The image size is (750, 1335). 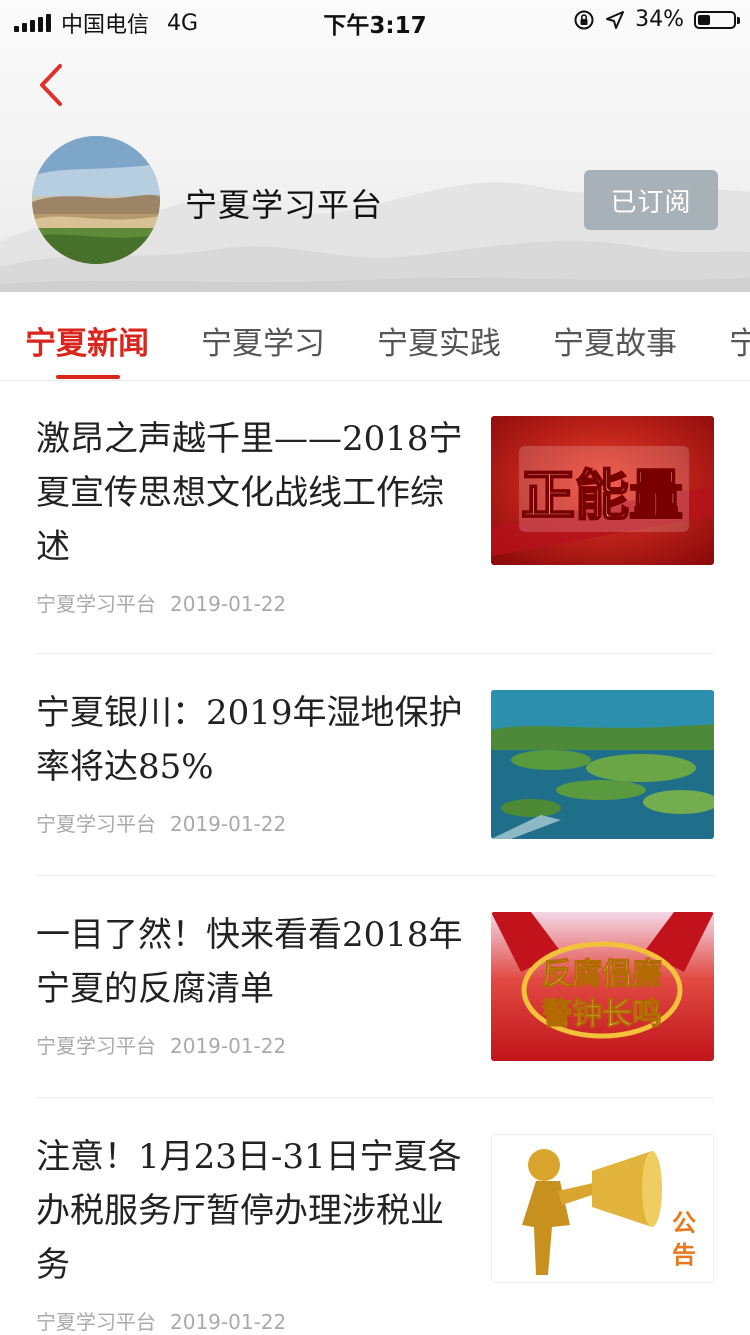 What do you see at coordinates (249, 493) in the screenshot?
I see `news-title: 激昂之声越千里——2018宁夏宣传思想文化战线工作综述` at bounding box center [249, 493].